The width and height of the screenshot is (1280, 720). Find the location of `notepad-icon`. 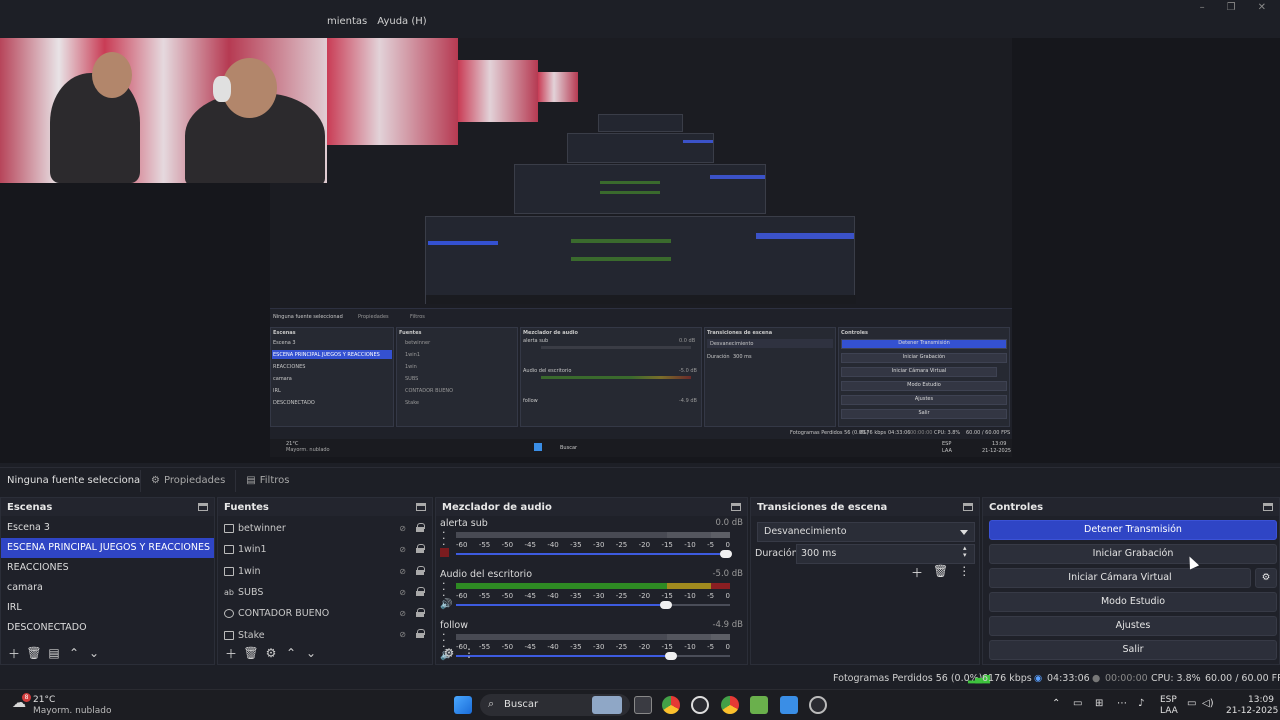

notepad-icon is located at coordinates (789, 705).